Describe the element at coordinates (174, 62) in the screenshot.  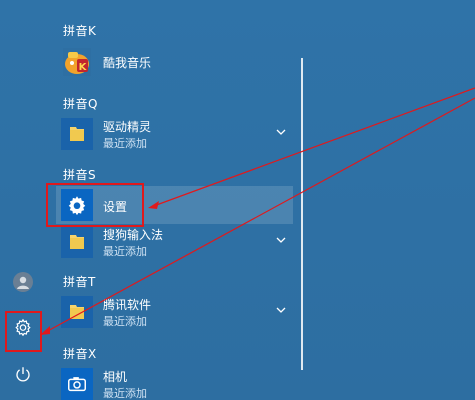
I see `app-item-kuwo-music: K 酷我音乐` at that location.